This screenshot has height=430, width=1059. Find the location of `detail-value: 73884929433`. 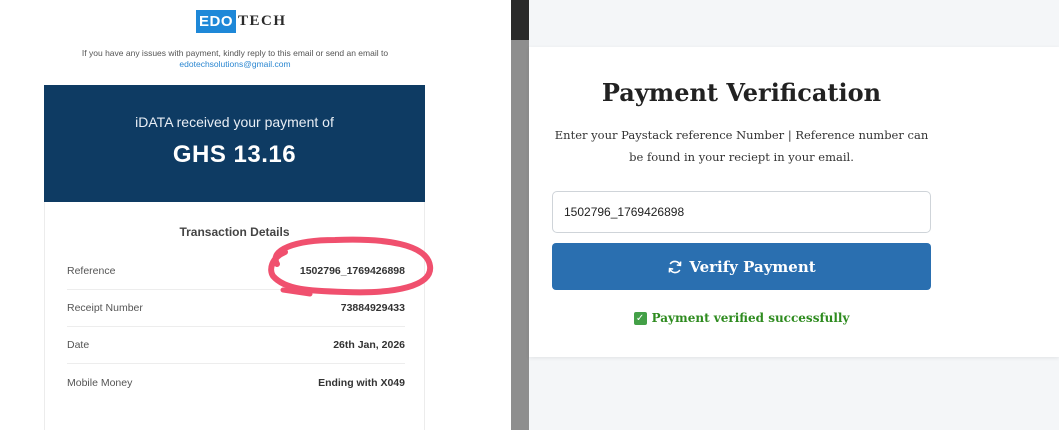

detail-value: 73884929433 is located at coordinates (372, 308).